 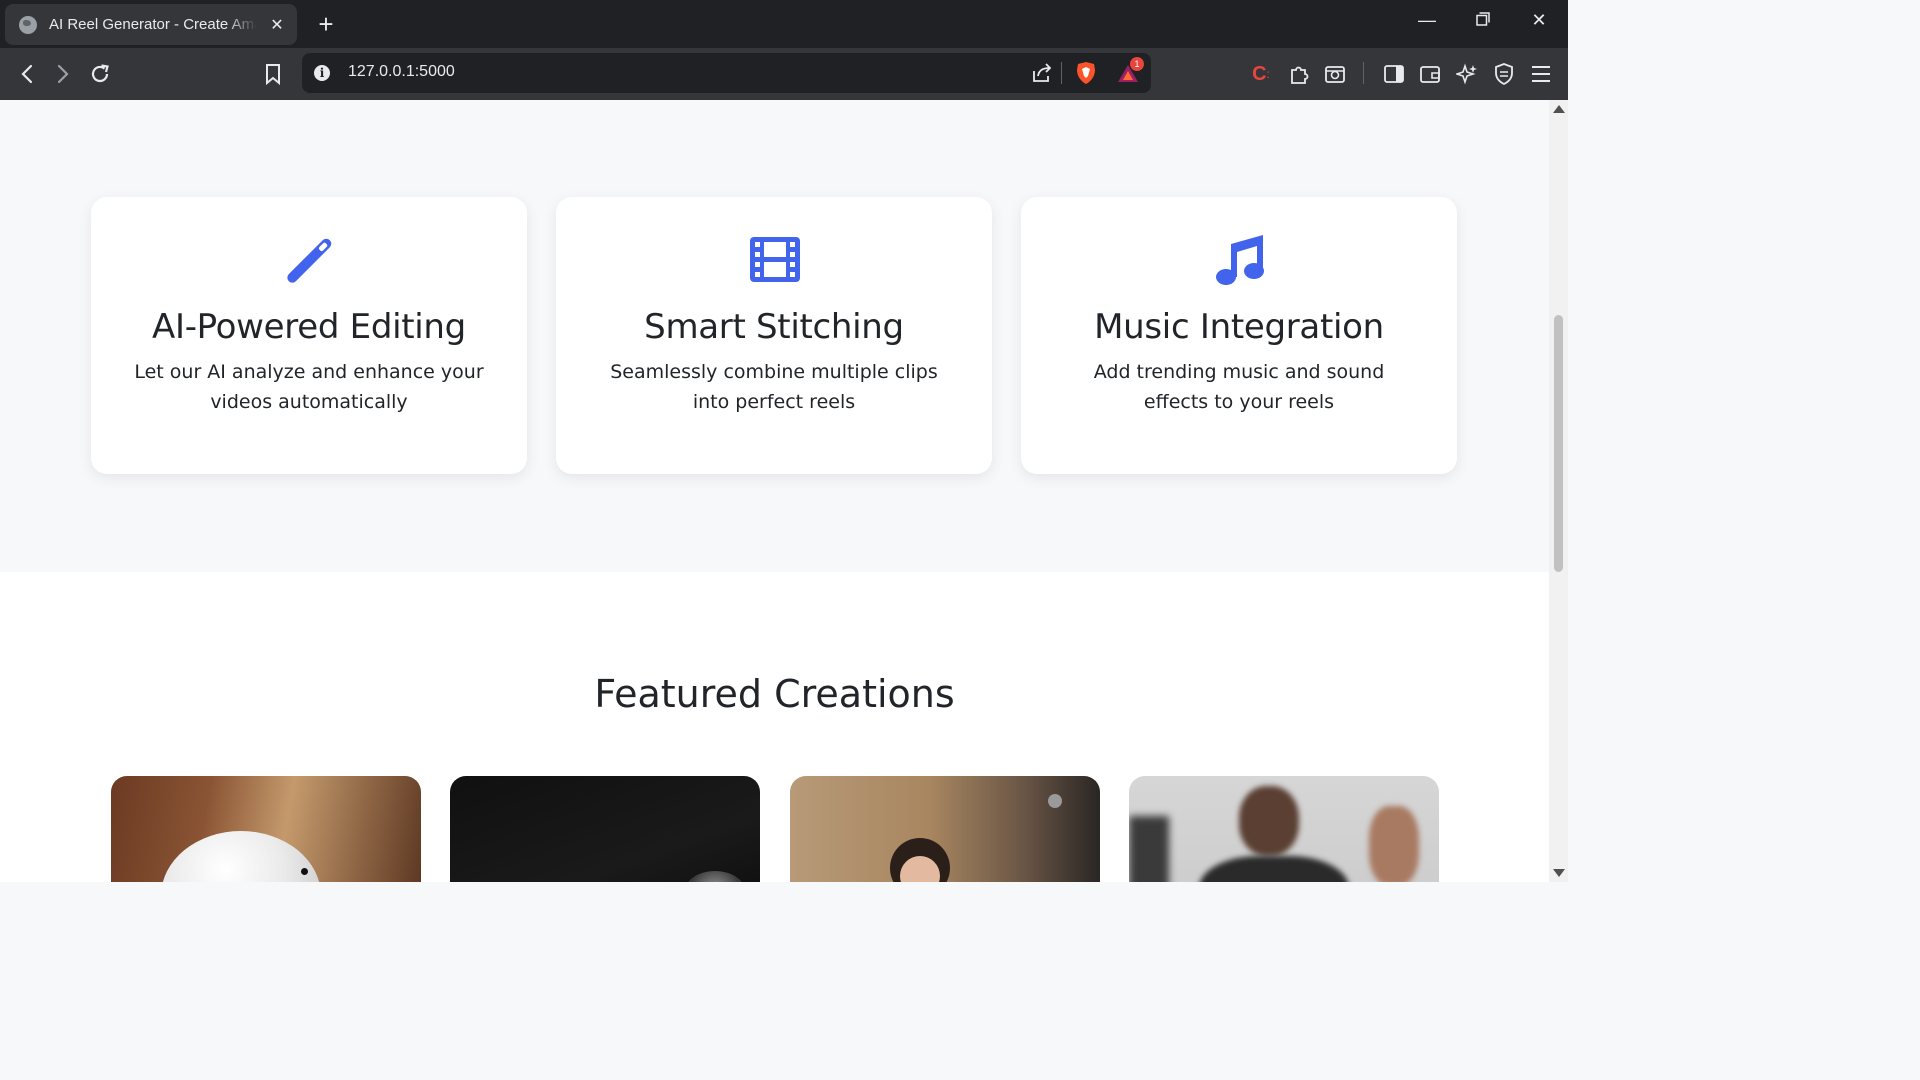 I want to click on tab-title: AI Reel Generator - Create Amazing Reels, so click(x=153, y=24).